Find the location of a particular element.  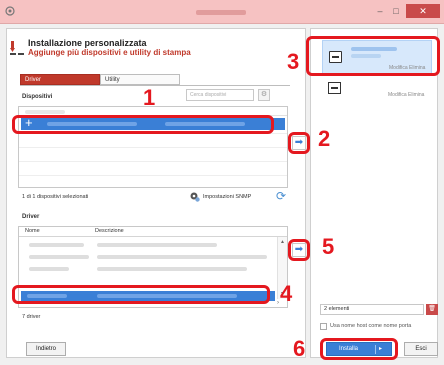

window-title is located at coordinates (221, 12).